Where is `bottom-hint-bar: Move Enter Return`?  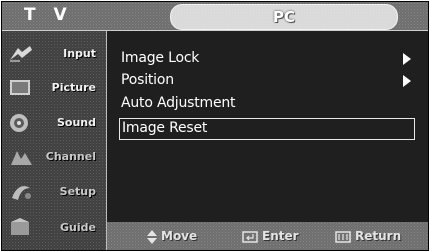 bottom-hint-bar: Move Enter Return is located at coordinates (267, 236).